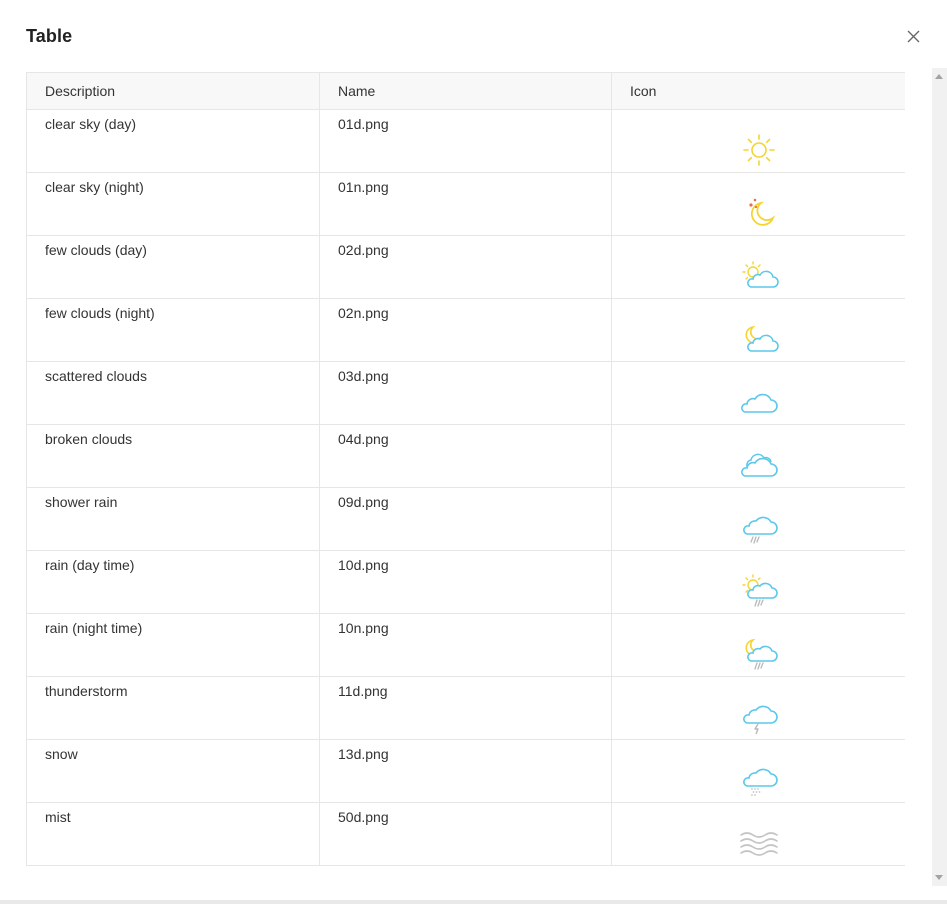 The image size is (947, 904). What do you see at coordinates (939, 76) in the screenshot?
I see `scroll-up-arrow-icon` at bounding box center [939, 76].